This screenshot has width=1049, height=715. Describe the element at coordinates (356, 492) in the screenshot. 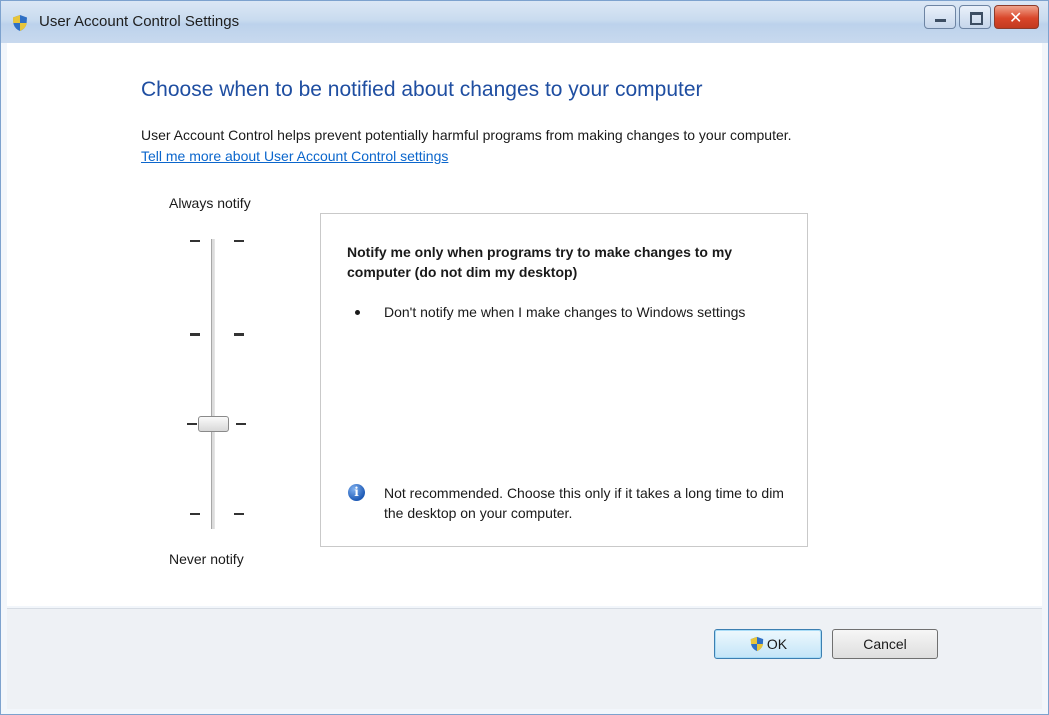

I see `info-icon: i` at that location.